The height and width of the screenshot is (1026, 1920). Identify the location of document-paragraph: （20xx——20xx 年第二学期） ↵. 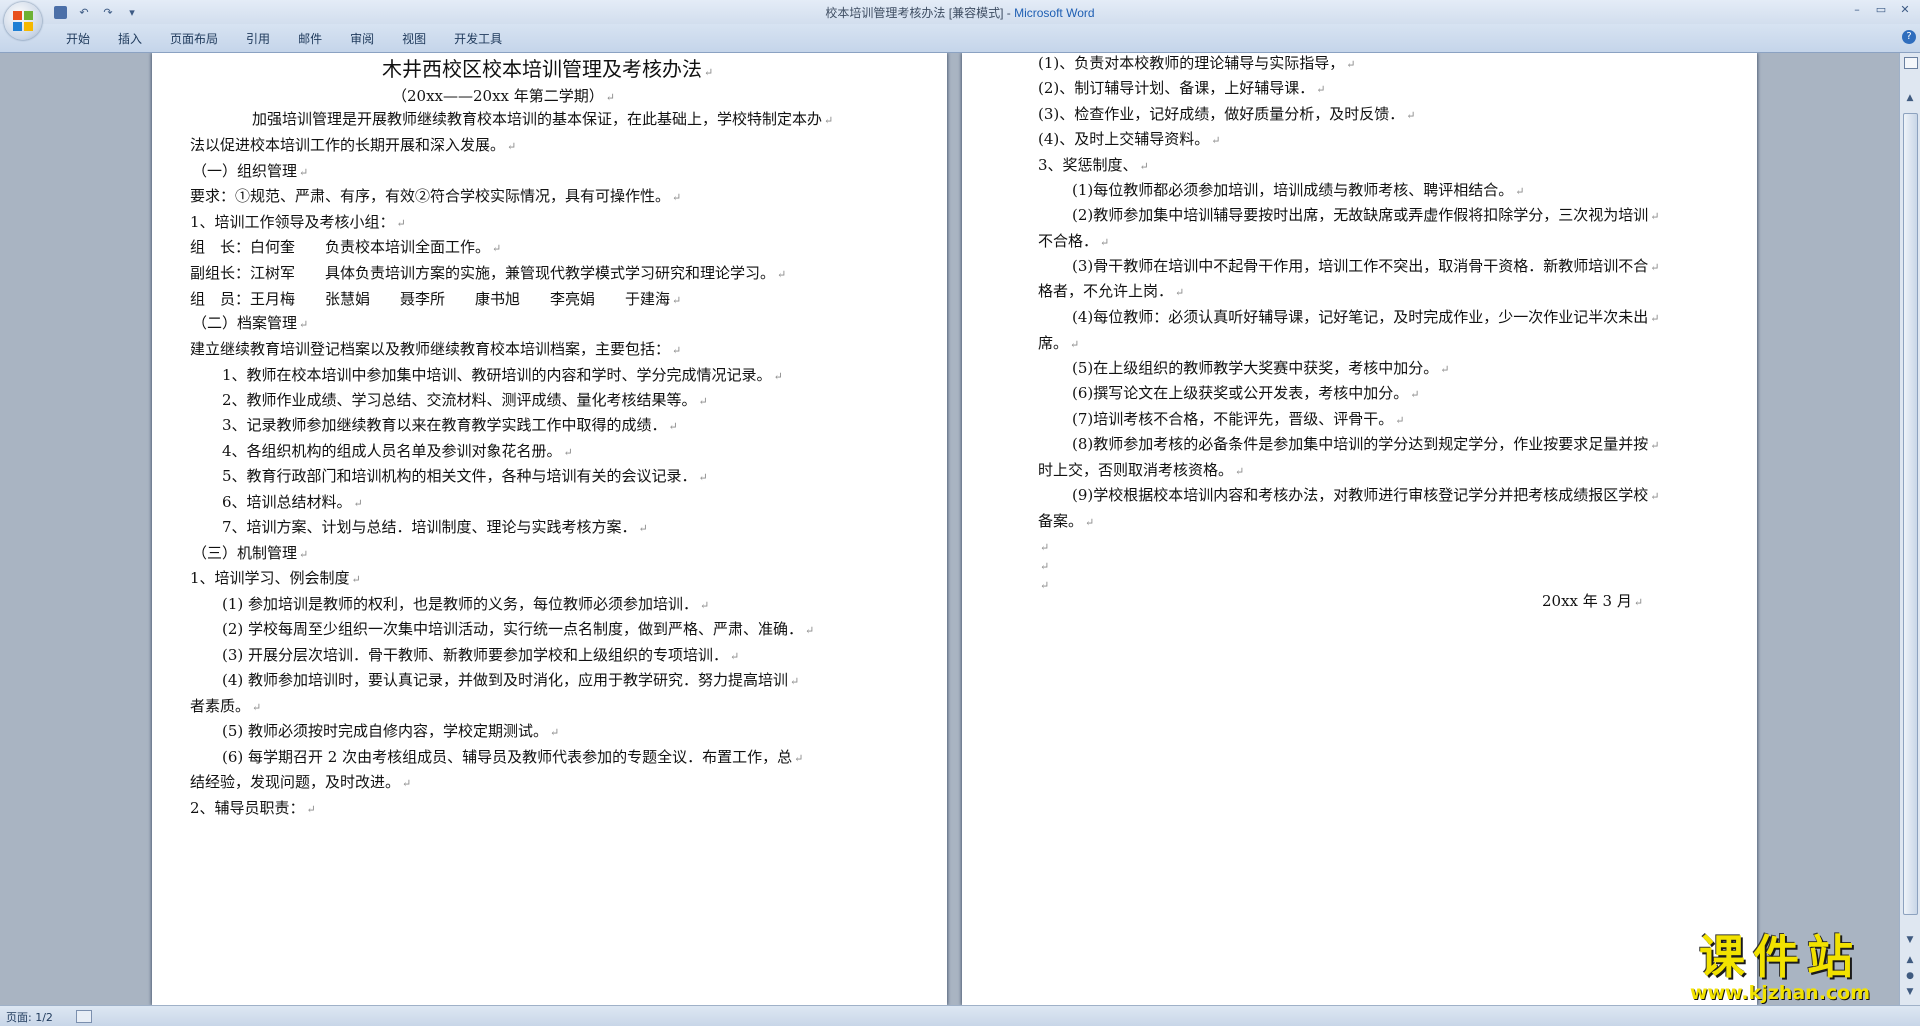
(503, 97).